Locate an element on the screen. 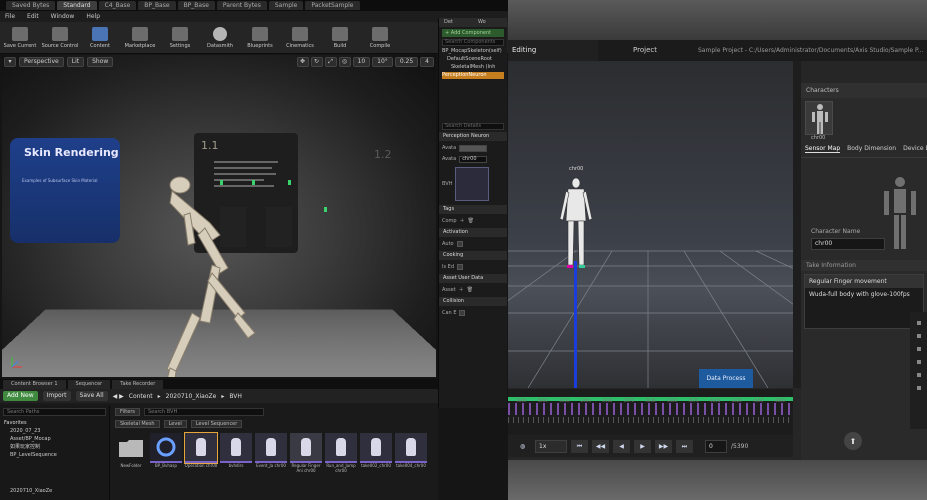 Image resolution: width=927 pixels, height=500 pixels. world-outliner-tab: Wo is located at coordinates (490, 22).